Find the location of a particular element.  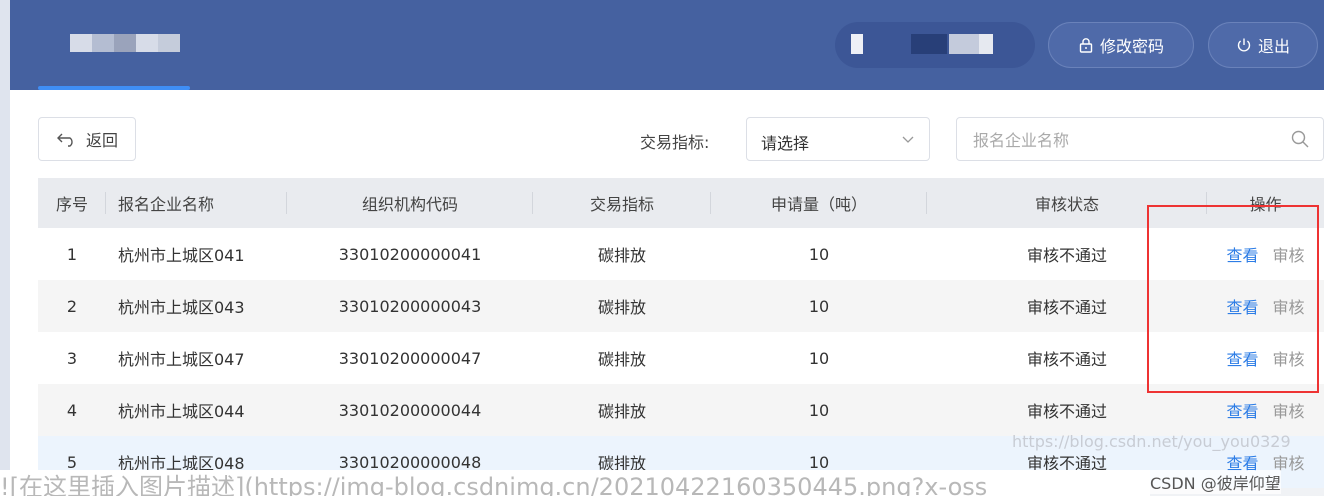

search-icon is located at coordinates (1300, 139).